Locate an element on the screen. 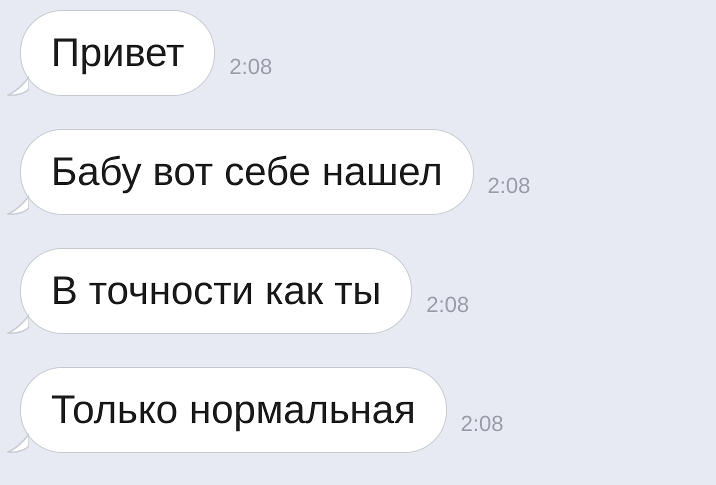  message-text: Только нормальная is located at coordinates (233, 410).